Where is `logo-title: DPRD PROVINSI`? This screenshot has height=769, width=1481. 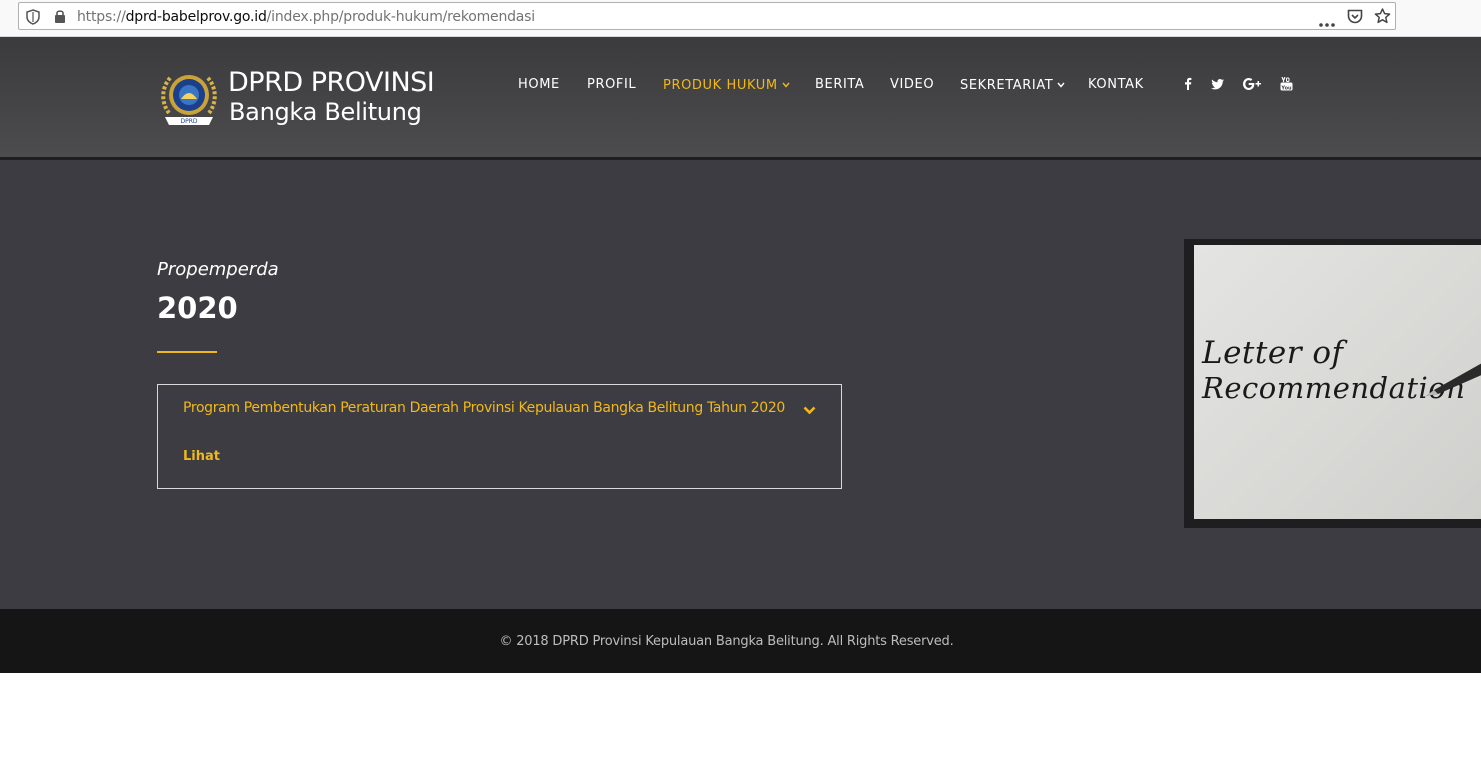 logo-title: DPRD PROVINSI is located at coordinates (331, 82).